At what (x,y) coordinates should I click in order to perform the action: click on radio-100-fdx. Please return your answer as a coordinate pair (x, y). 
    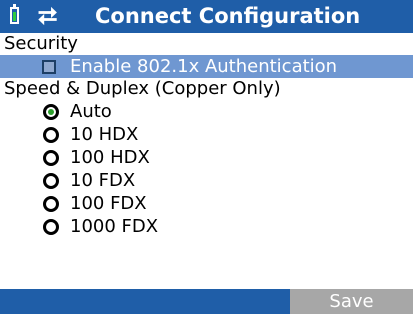
    Looking at the image, I should click on (51, 204).